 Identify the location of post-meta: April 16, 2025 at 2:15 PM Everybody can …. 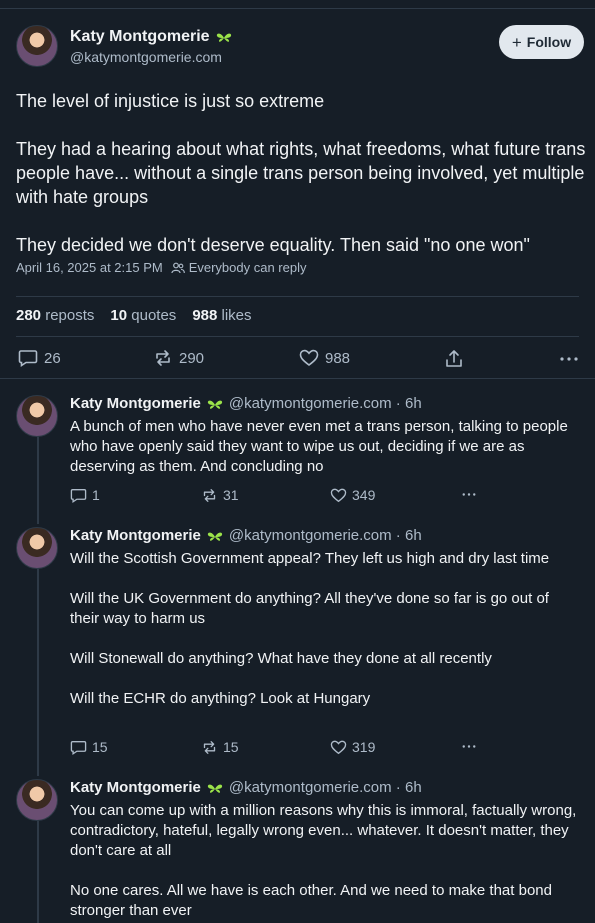
(161, 267).